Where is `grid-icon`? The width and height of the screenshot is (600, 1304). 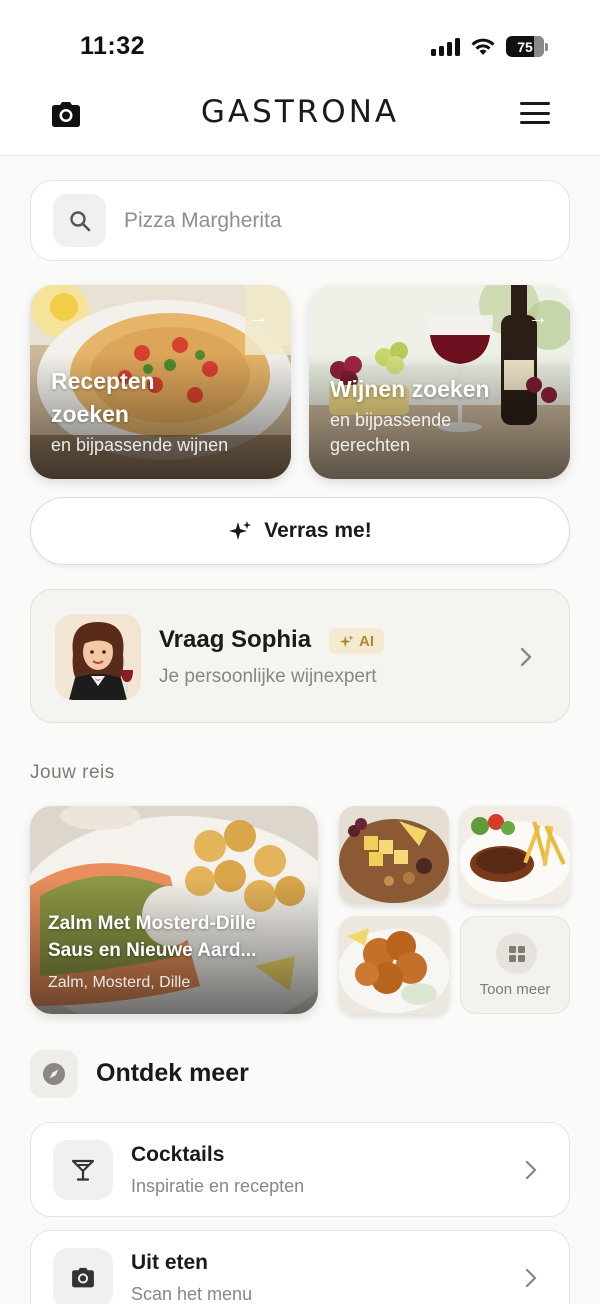
grid-icon is located at coordinates (516, 953).